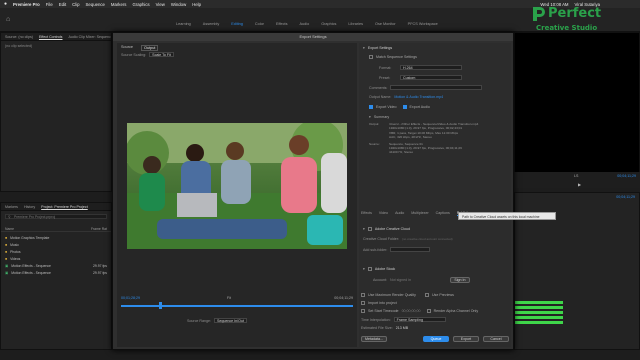 The height and width of the screenshot is (360, 640). Describe the element at coordinates (410, 249) in the screenshot. I see `cc-subfolder-input` at that location.